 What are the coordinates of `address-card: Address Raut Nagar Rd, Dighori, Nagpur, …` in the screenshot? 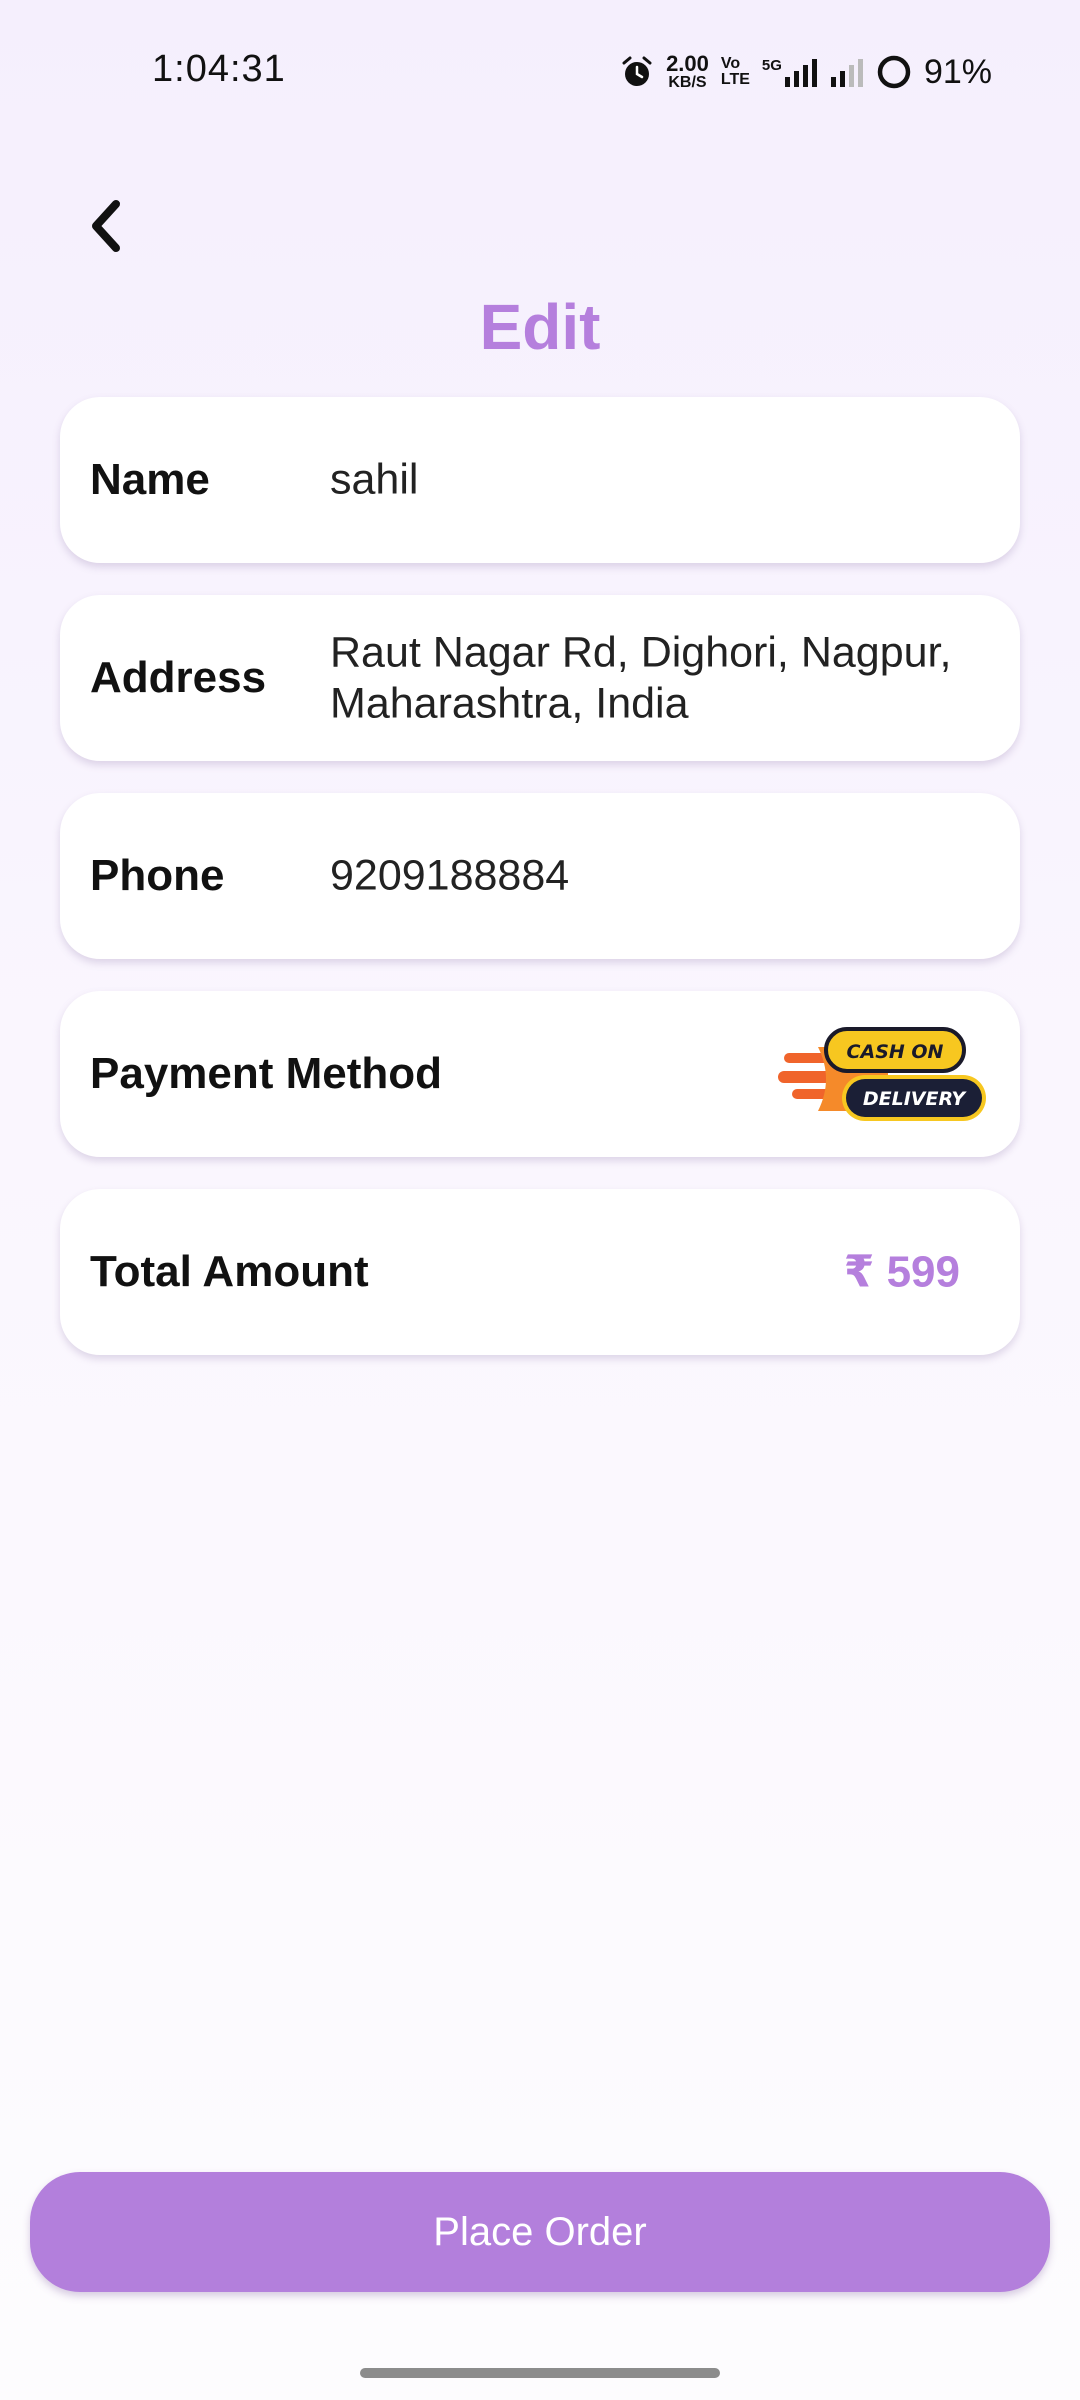 It's located at (540, 678).